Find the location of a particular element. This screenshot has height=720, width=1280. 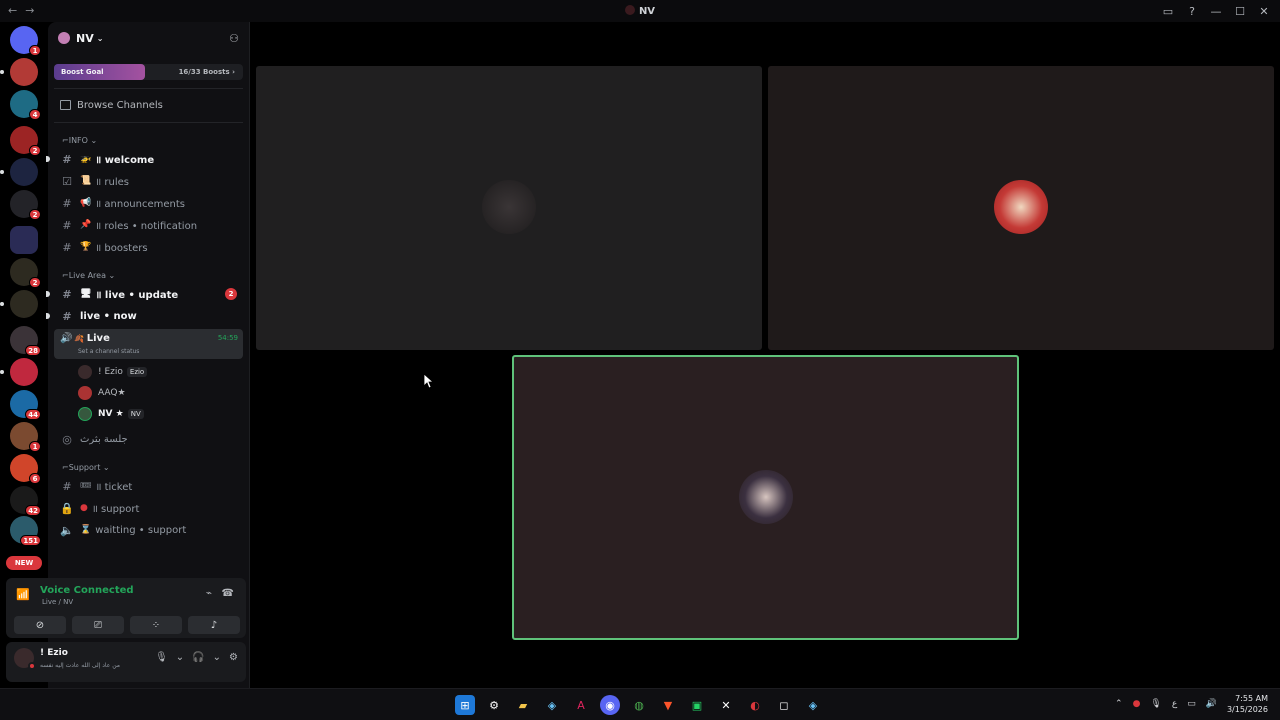

server-icon: 151 is located at coordinates (25, 531).